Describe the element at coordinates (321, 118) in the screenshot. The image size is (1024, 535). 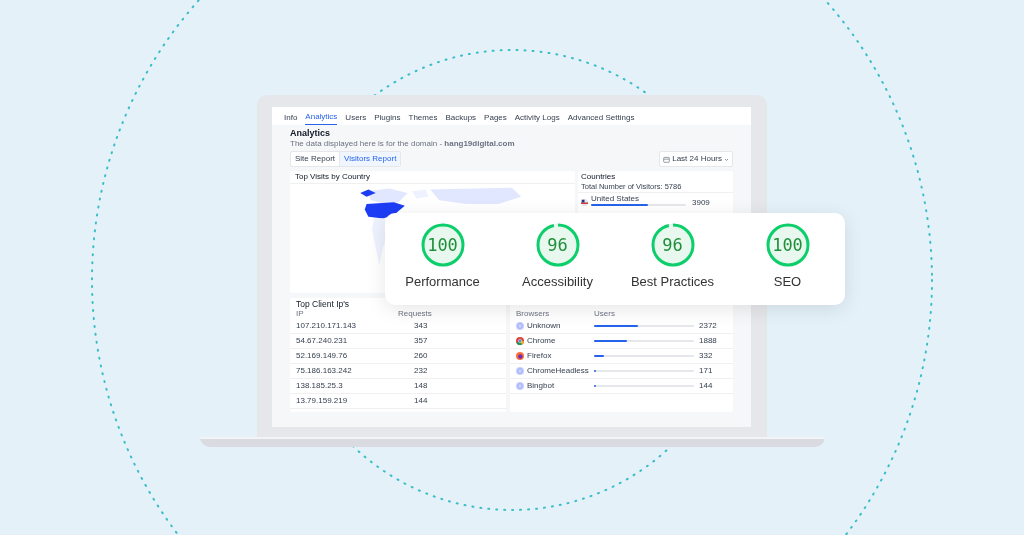
I see `tab: Analytics` at that location.